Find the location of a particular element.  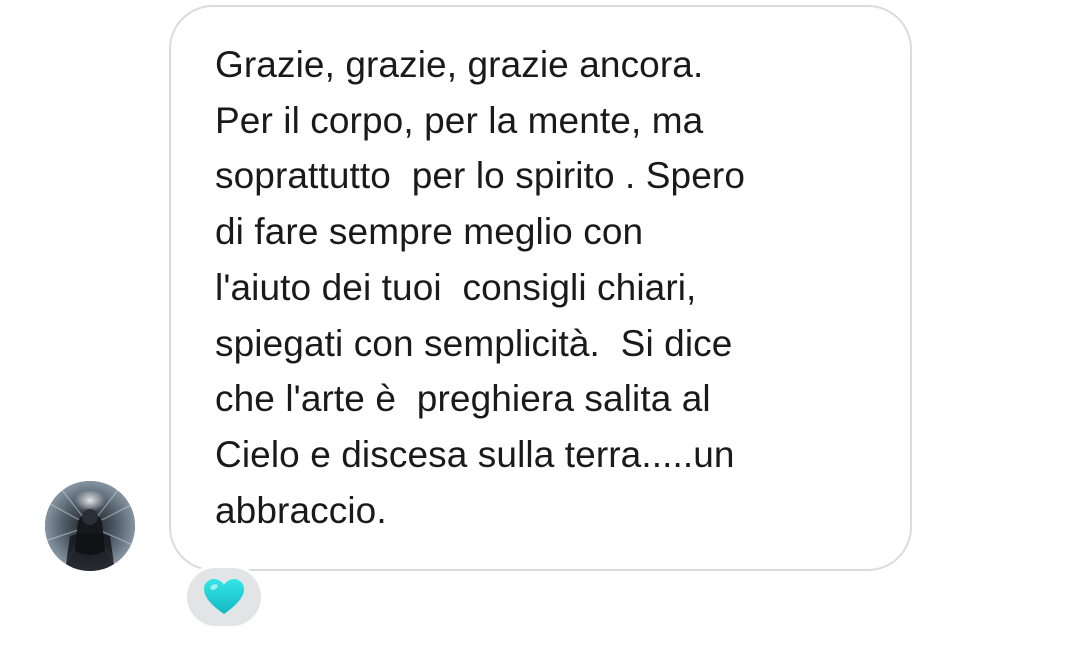

message-line: Per il corpo, per la mente, ma is located at coordinates (459, 120).